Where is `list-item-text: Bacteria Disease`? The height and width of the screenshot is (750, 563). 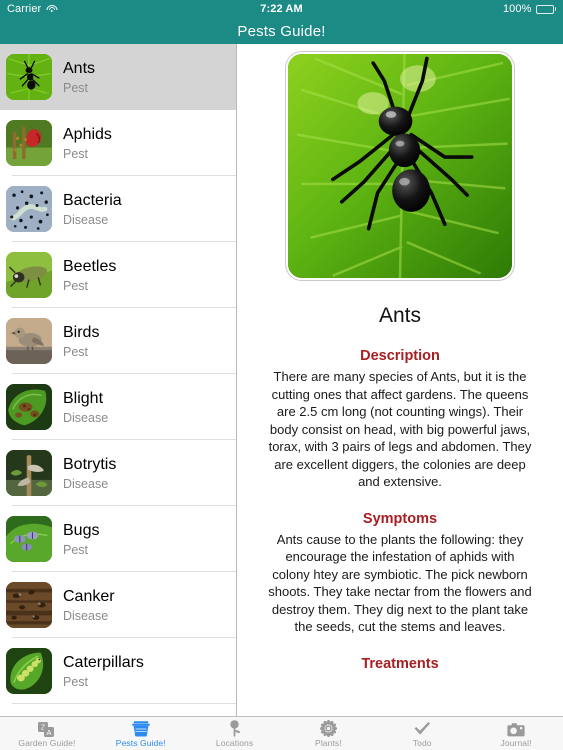 list-item-text: Bacteria Disease is located at coordinates (92, 209).